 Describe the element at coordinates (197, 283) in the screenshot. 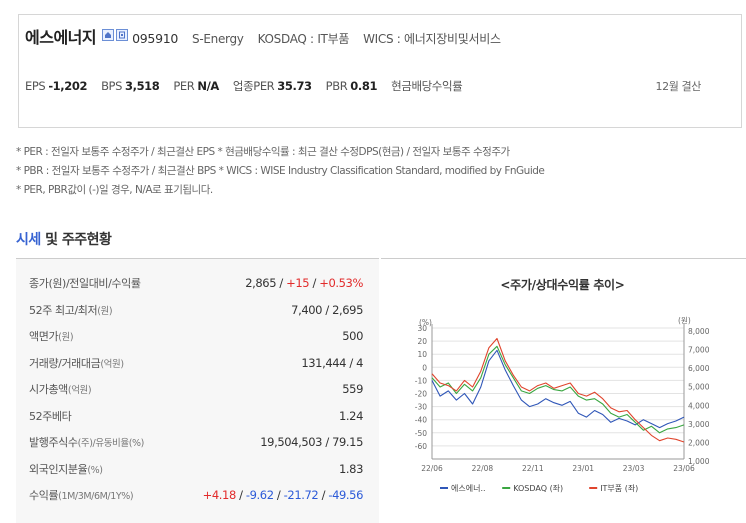

I see `table-row: 종가(원)/전일대비/수익률 2,865 / +15 / +0.53%` at that location.